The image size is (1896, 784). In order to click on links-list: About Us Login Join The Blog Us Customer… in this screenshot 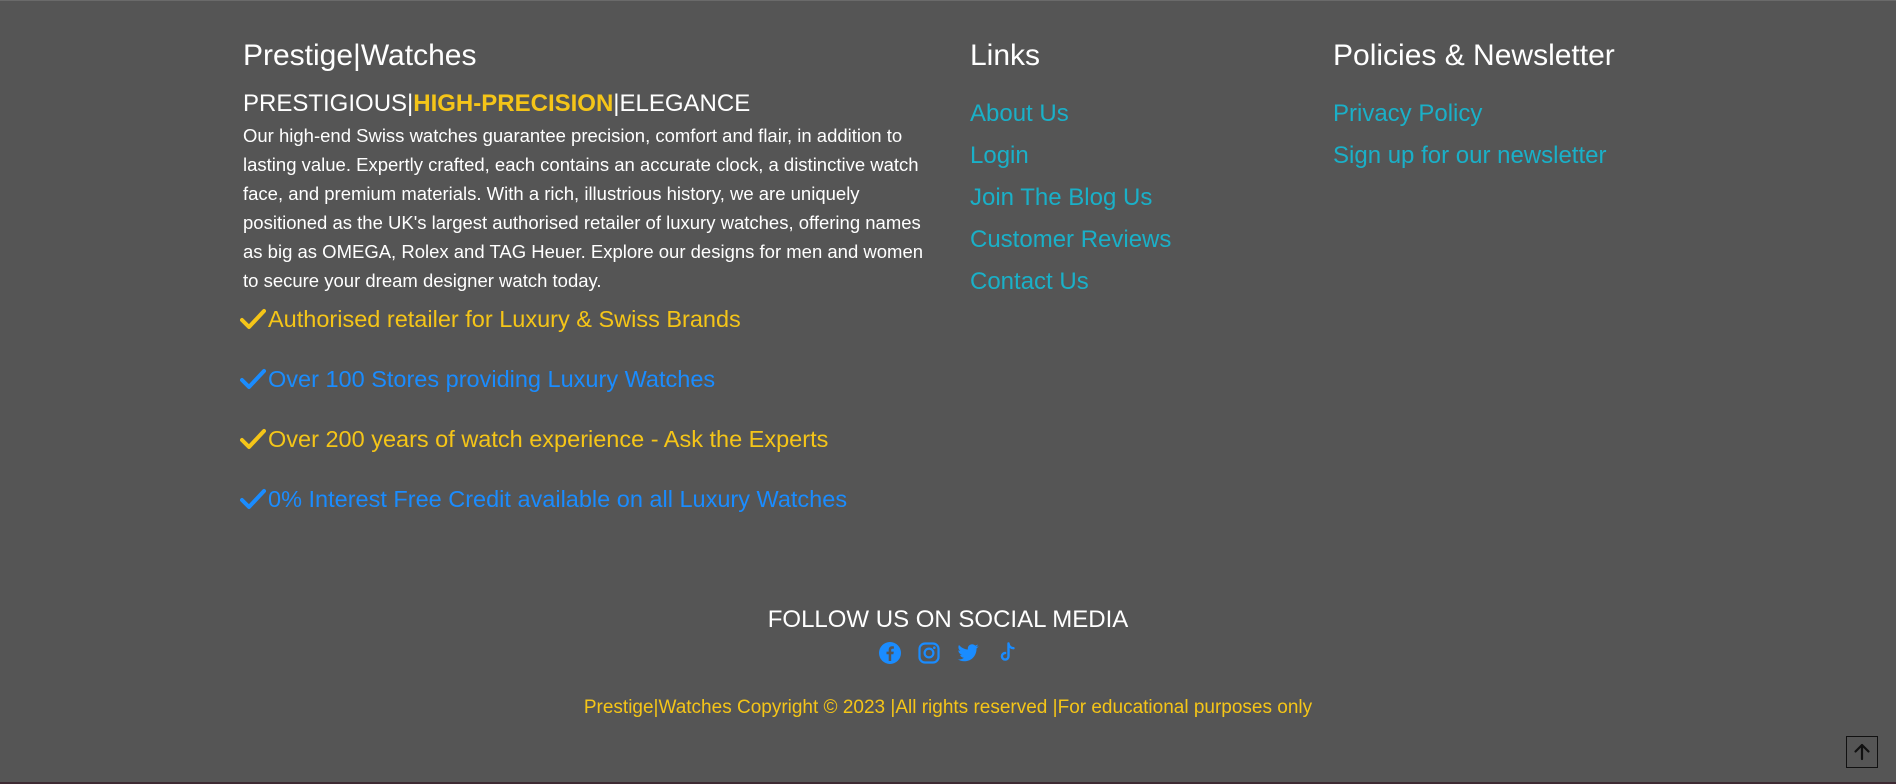, I will do `click(1140, 198)`.